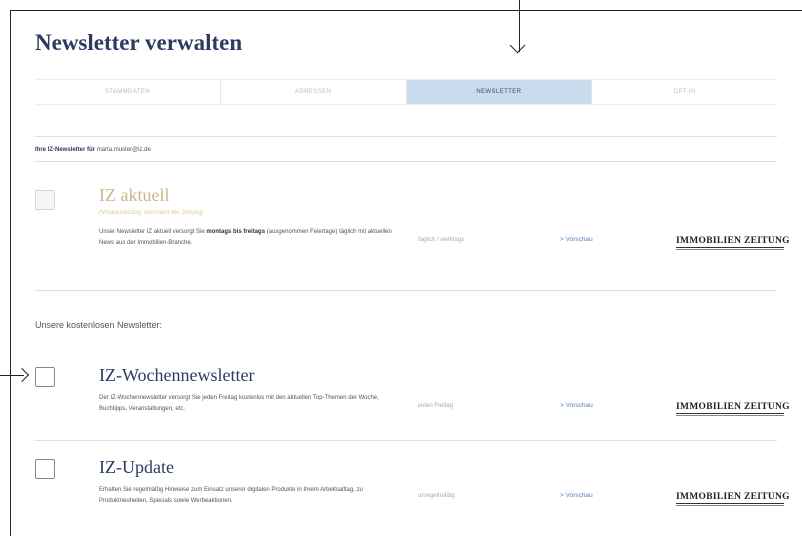 The image size is (802, 536). I want to click on arrow-right-icon, so click(22, 375).